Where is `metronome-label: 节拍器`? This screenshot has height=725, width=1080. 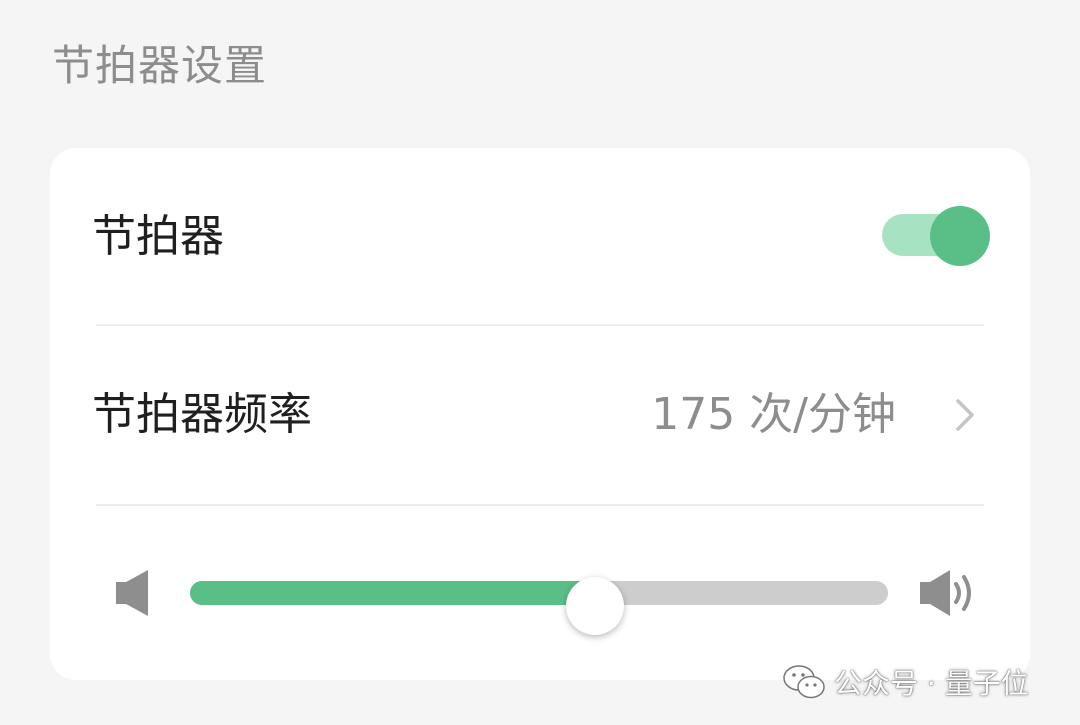
metronome-label: 节拍器 is located at coordinates (158, 236).